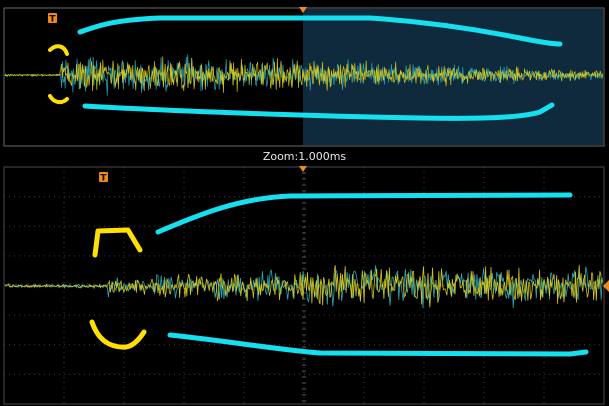 Image resolution: width=609 pixels, height=406 pixels. What do you see at coordinates (118, 334) in the screenshot?
I see `zoom-lower-bracket-annotation` at bounding box center [118, 334].